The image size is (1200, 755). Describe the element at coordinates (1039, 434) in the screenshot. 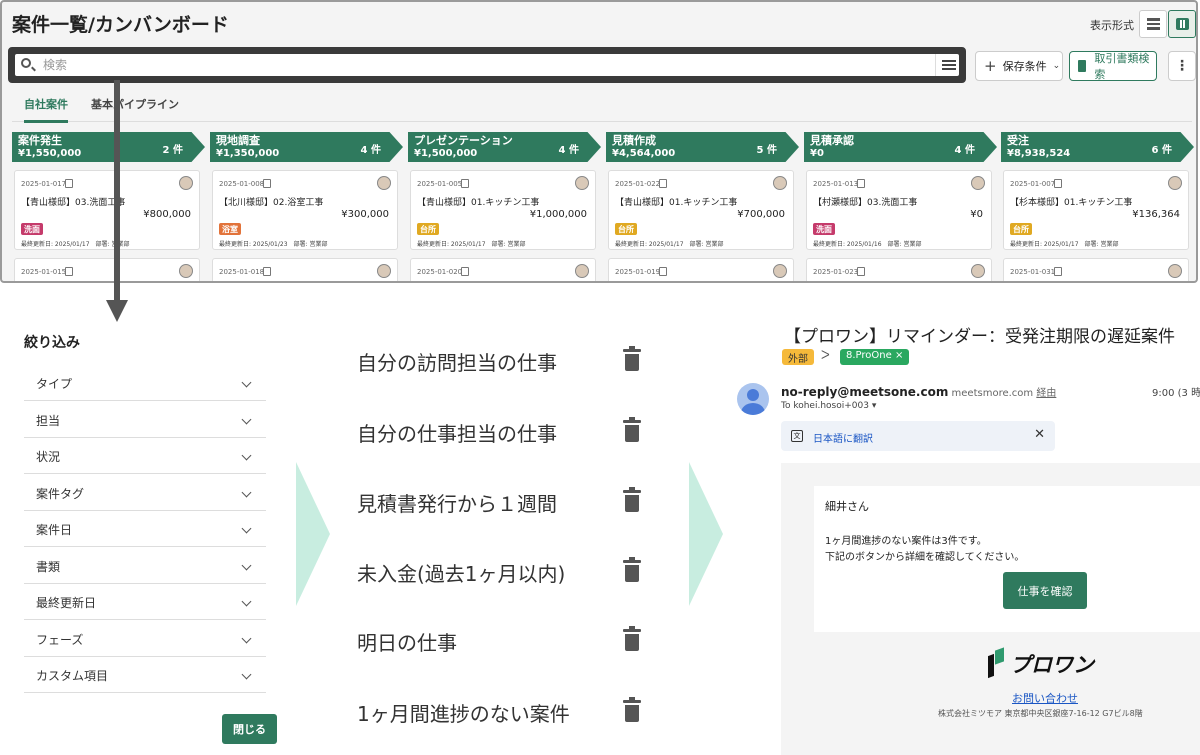

I see `close-icon: ✕` at that location.